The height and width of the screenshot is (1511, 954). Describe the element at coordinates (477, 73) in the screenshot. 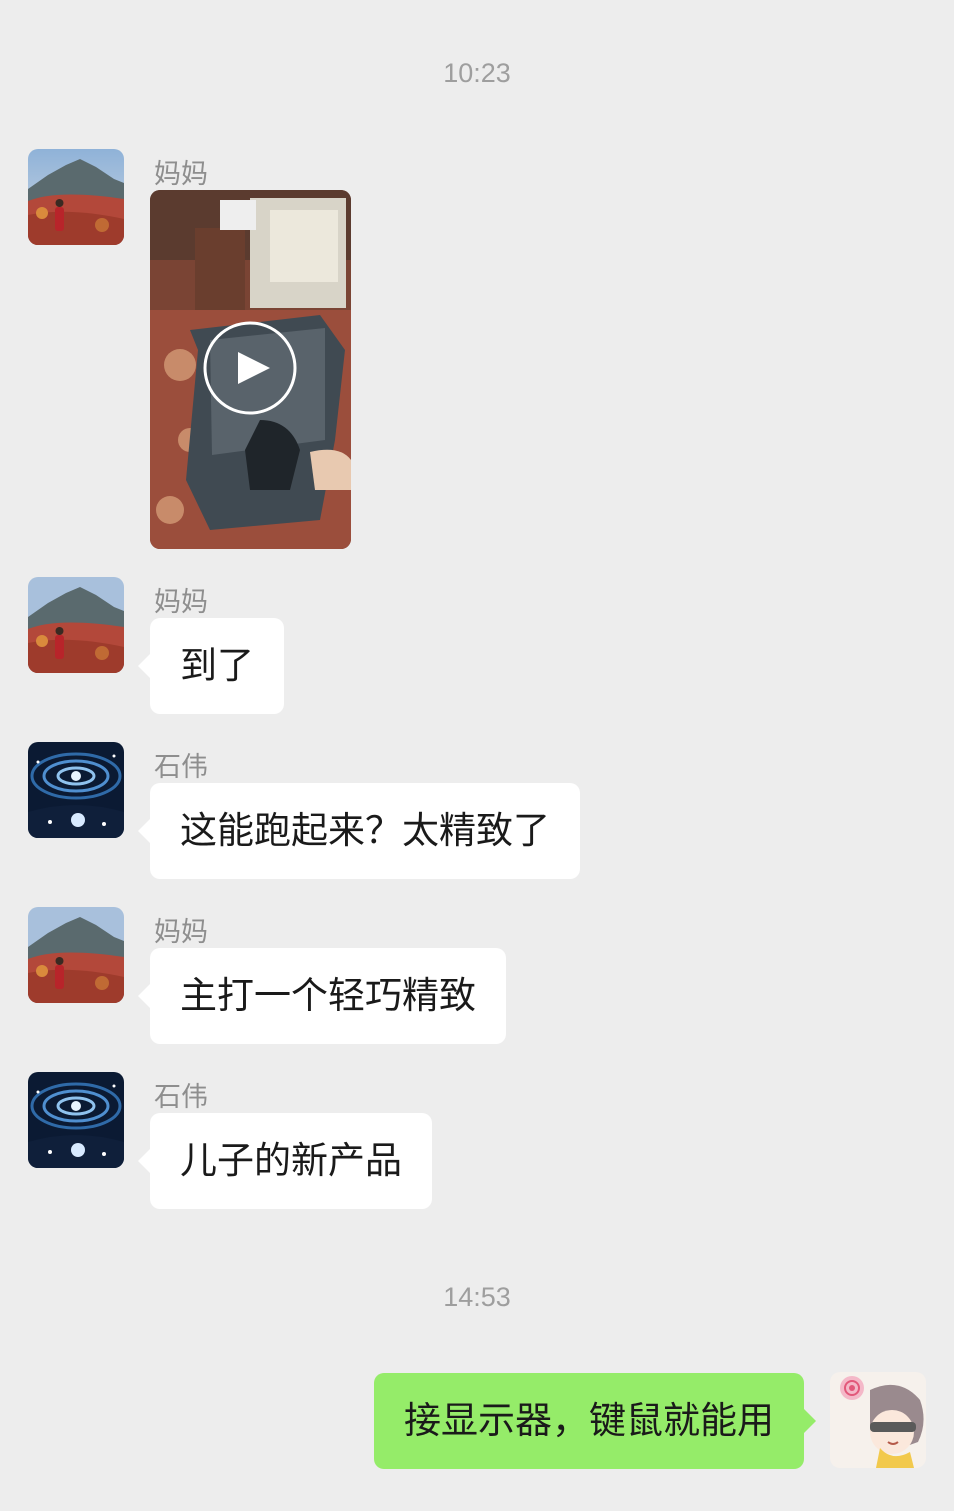

I see `timestamp: 10:23` at that location.